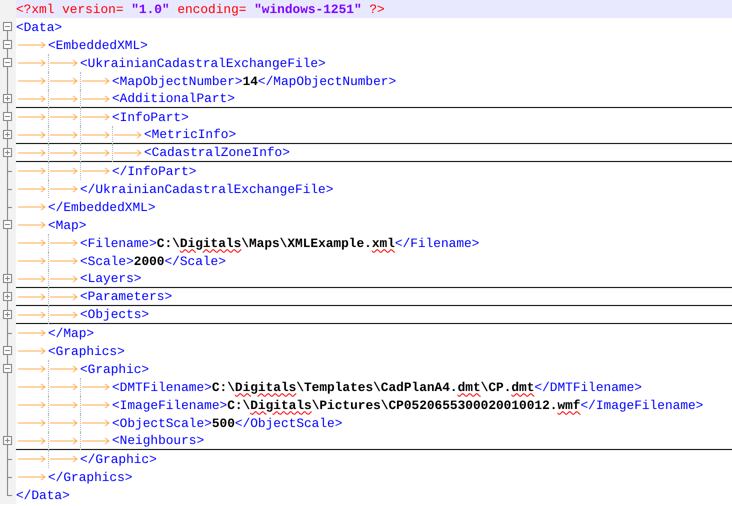  Describe the element at coordinates (377, 387) in the screenshot. I see `xml-value: \Templates\CadPlanA4.` at that location.